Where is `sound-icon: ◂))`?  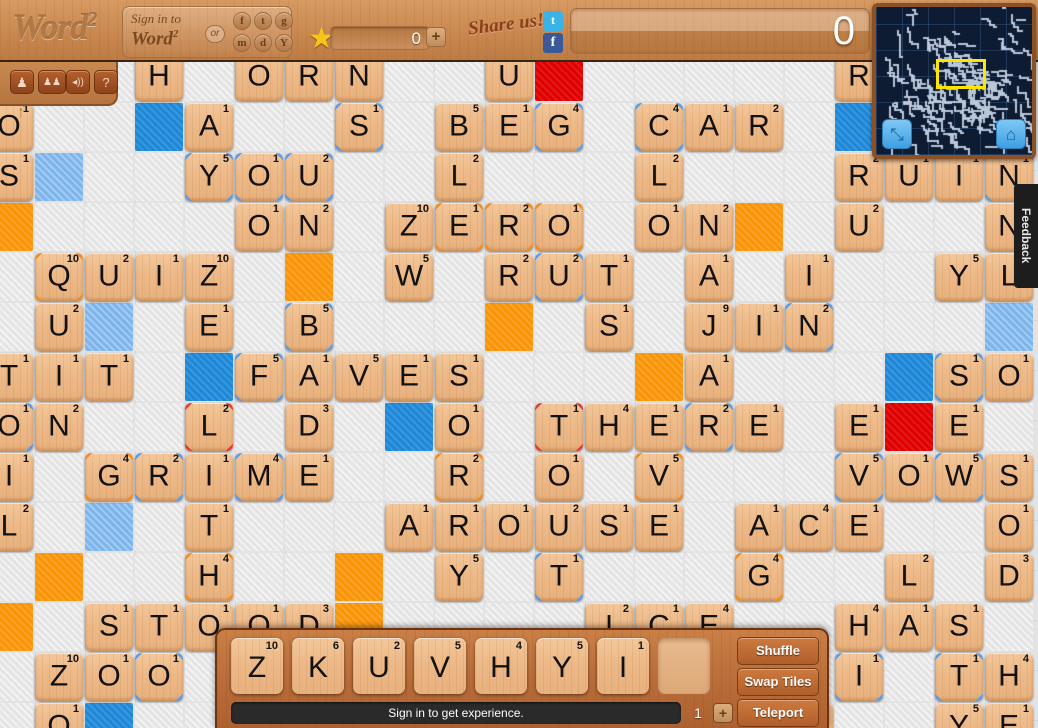 sound-icon: ◂)) is located at coordinates (78, 82).